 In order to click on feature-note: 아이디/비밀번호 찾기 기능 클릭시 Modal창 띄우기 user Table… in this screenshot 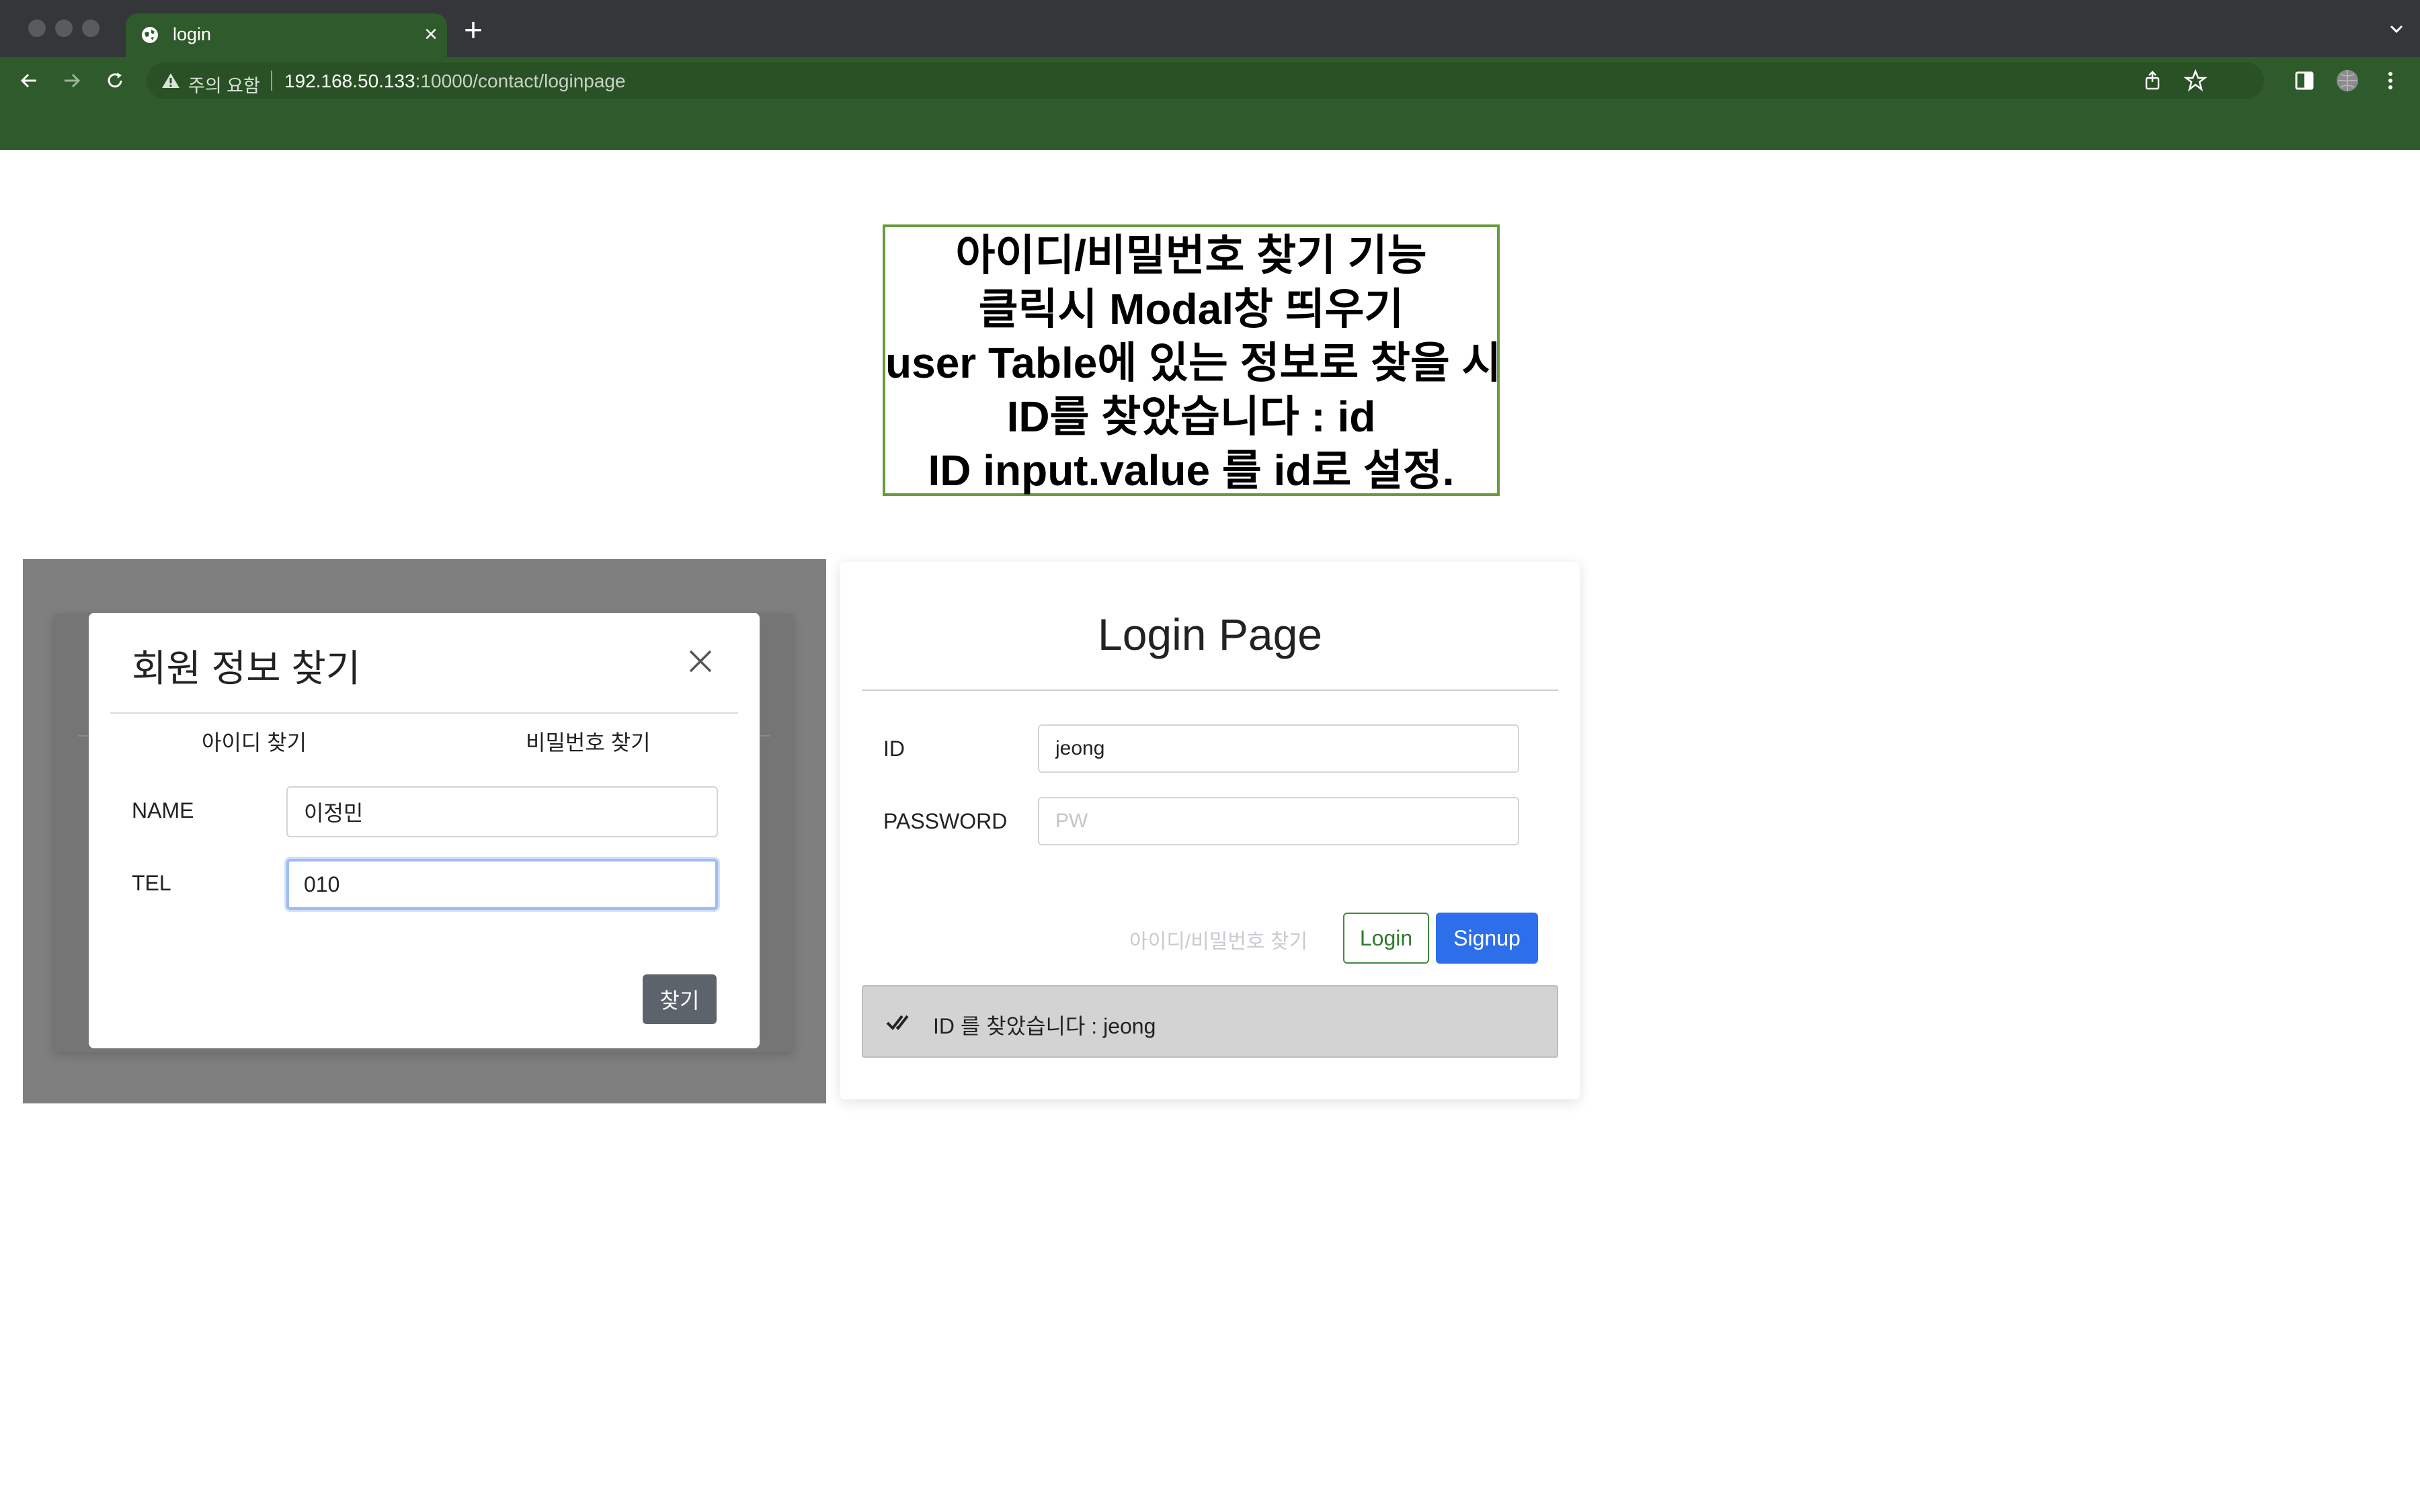, I will do `click(1192, 360)`.